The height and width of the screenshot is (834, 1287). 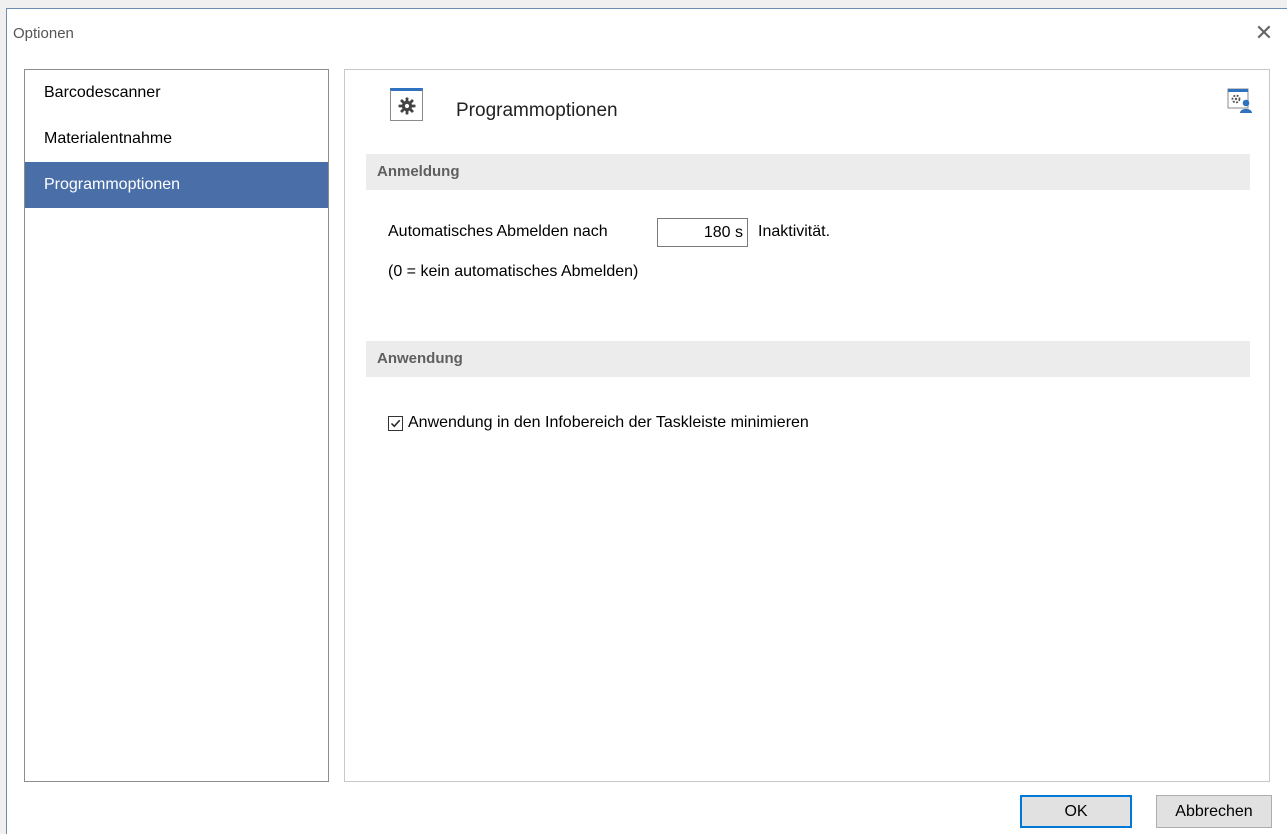 I want to click on nav-item-label: Barcodescanner, so click(x=102, y=92).